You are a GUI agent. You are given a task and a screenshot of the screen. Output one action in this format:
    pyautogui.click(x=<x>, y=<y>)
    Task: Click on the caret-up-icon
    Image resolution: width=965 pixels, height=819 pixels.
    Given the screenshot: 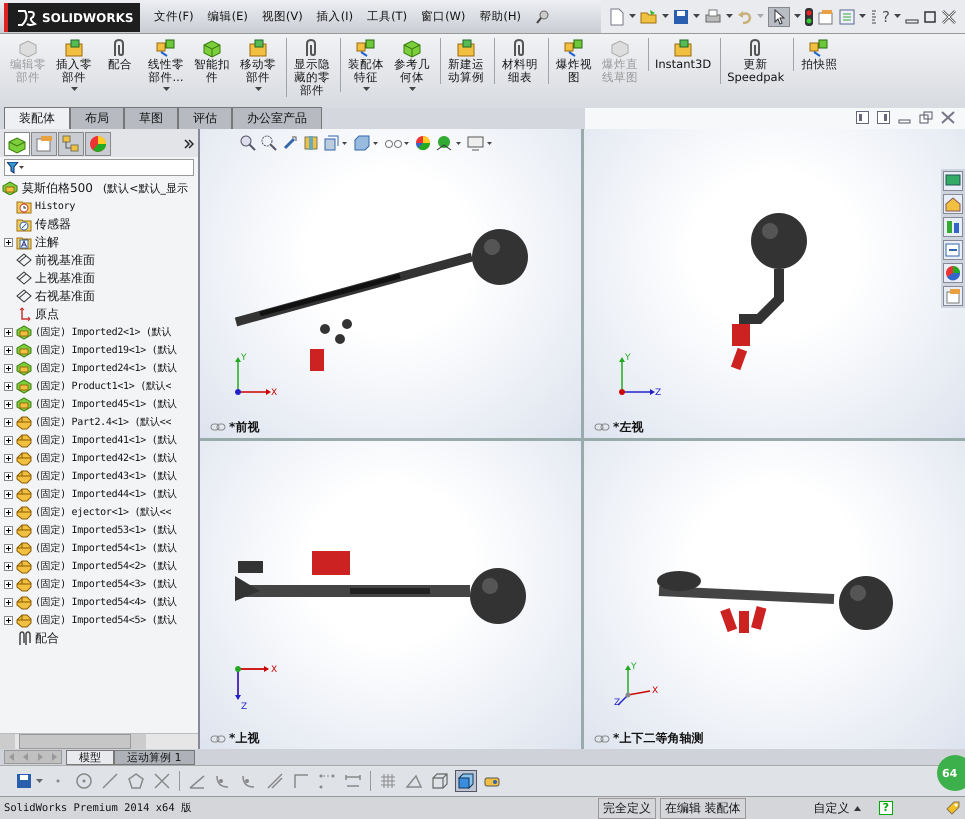 What is the action you would take?
    pyautogui.click(x=857, y=808)
    